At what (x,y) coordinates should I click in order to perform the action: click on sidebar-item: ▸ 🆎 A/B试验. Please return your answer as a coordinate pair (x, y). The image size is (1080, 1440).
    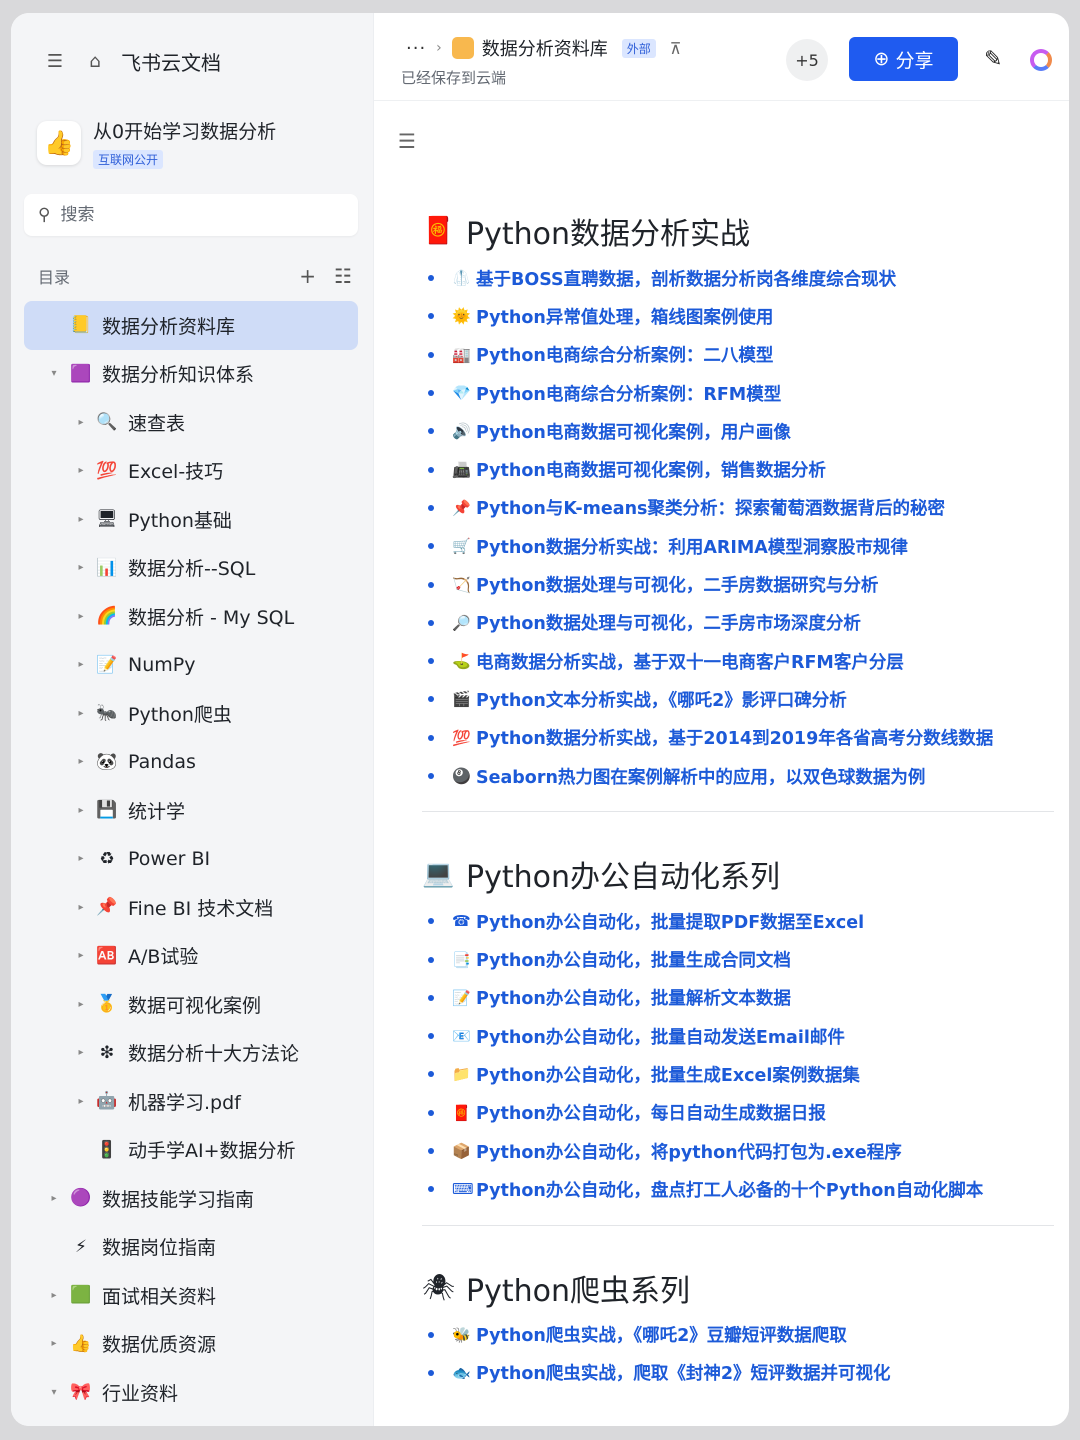
    Looking at the image, I should click on (191, 956).